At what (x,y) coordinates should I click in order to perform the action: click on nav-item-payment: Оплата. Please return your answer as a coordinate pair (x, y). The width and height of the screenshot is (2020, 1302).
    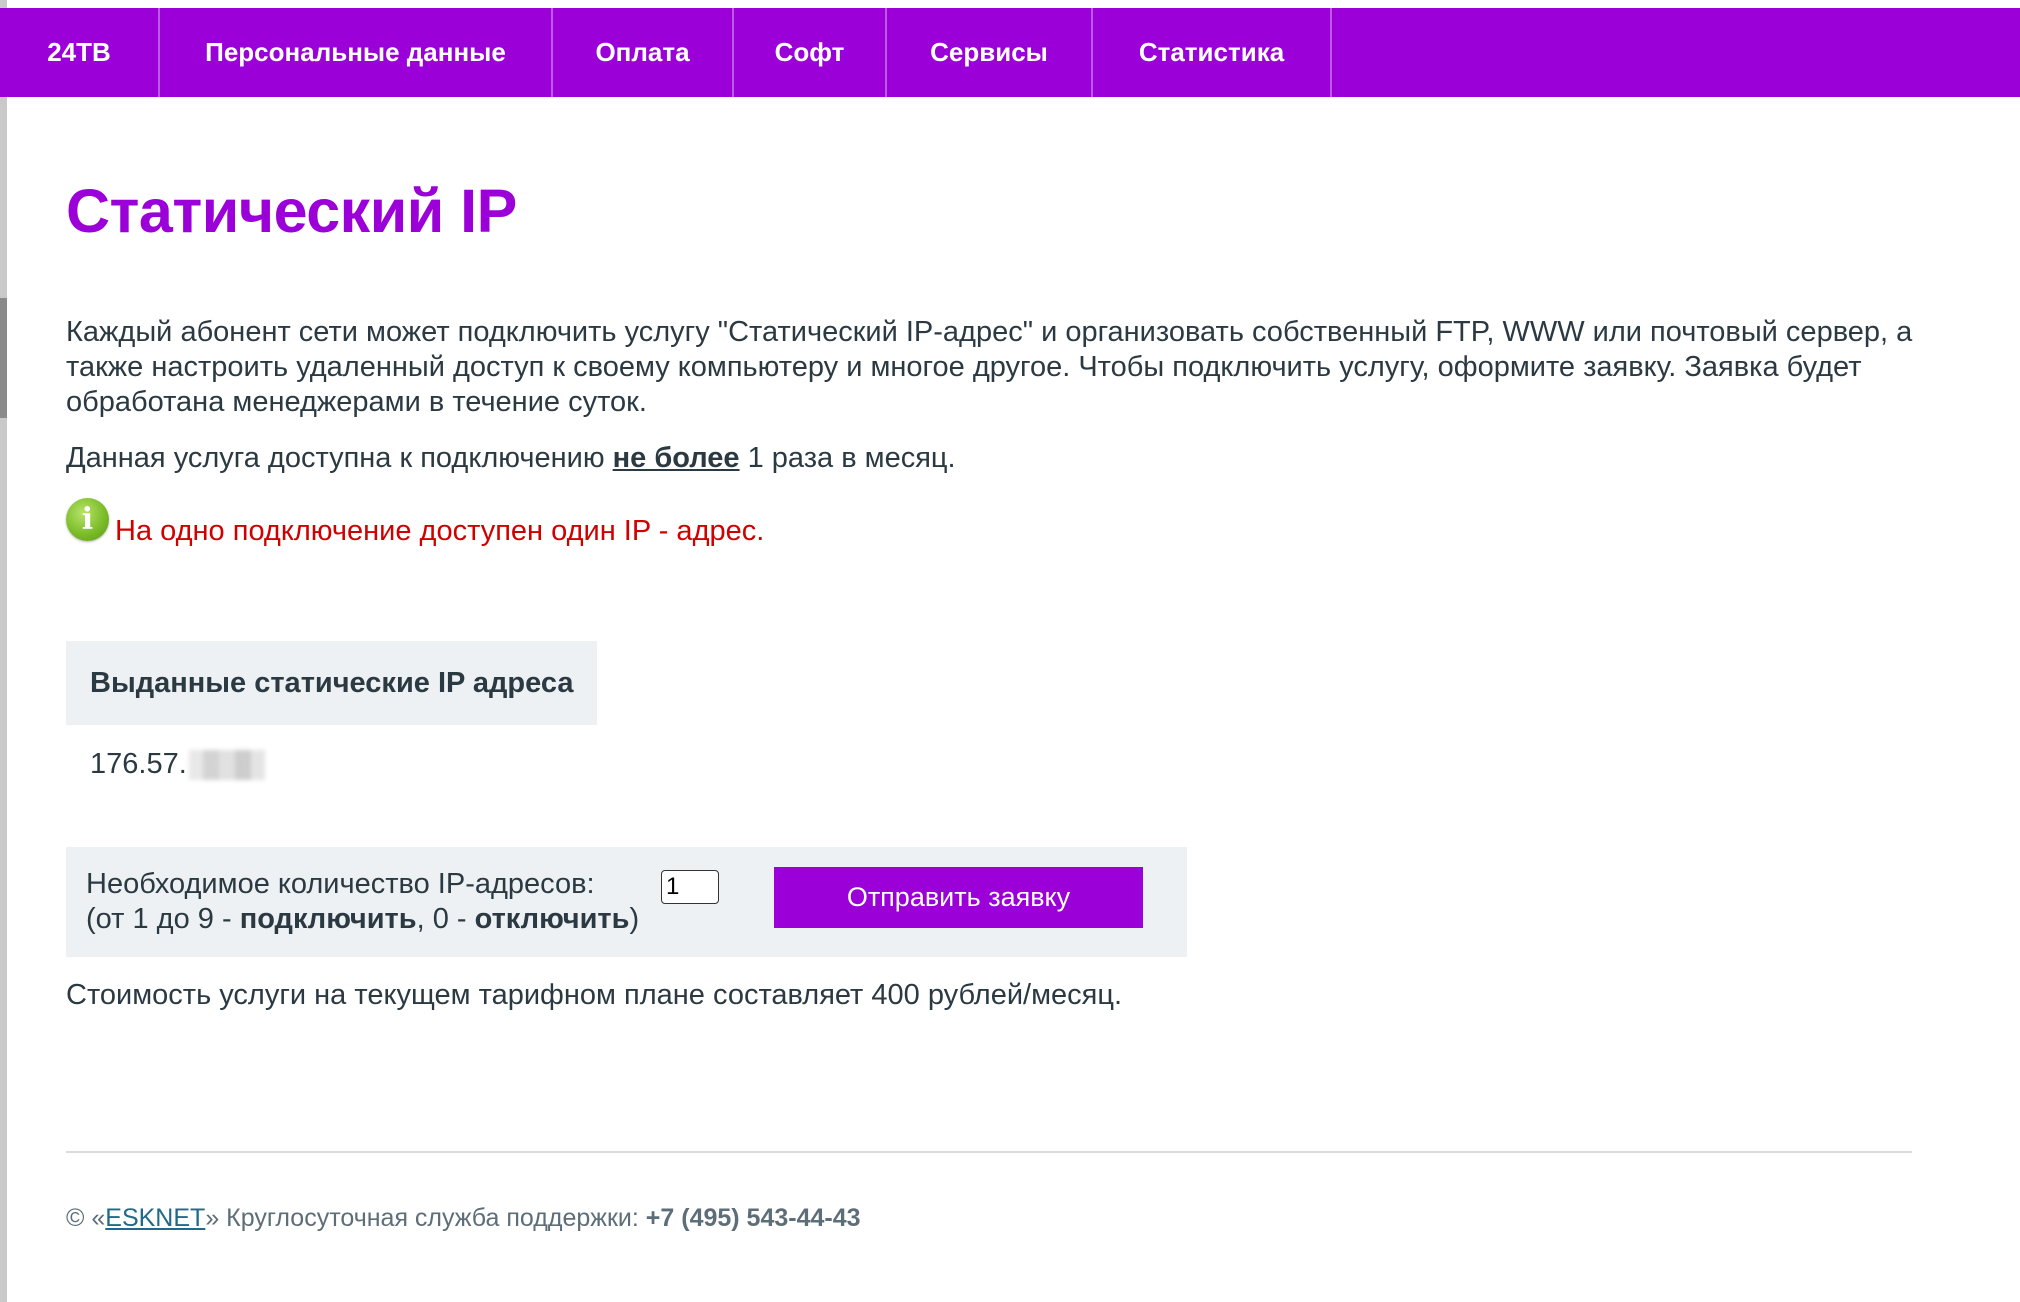
    Looking at the image, I should click on (643, 52).